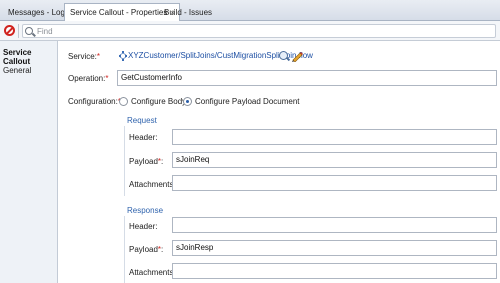 The image size is (500, 283). I want to click on configure-payload-document-radio, so click(187, 101).